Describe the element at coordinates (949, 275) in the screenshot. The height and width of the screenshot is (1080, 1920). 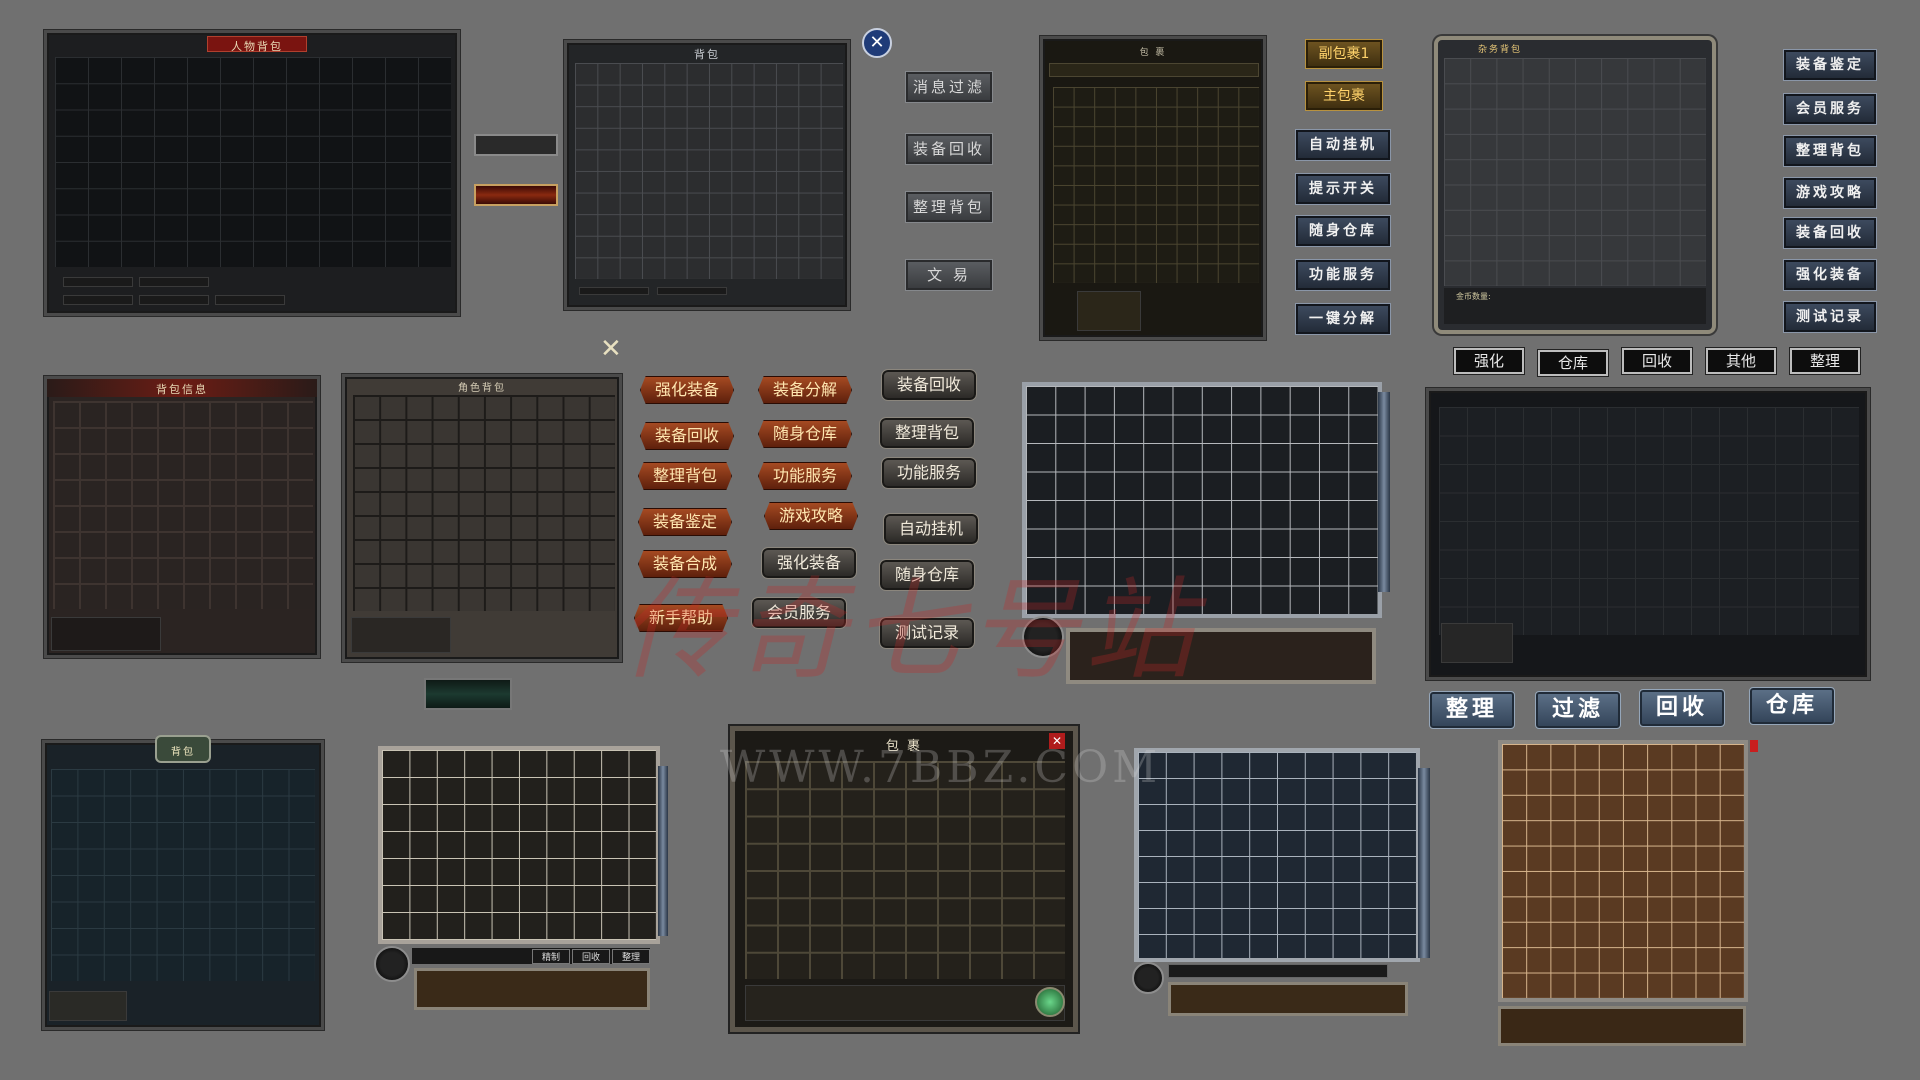
I see `button-trade: 文 易` at that location.